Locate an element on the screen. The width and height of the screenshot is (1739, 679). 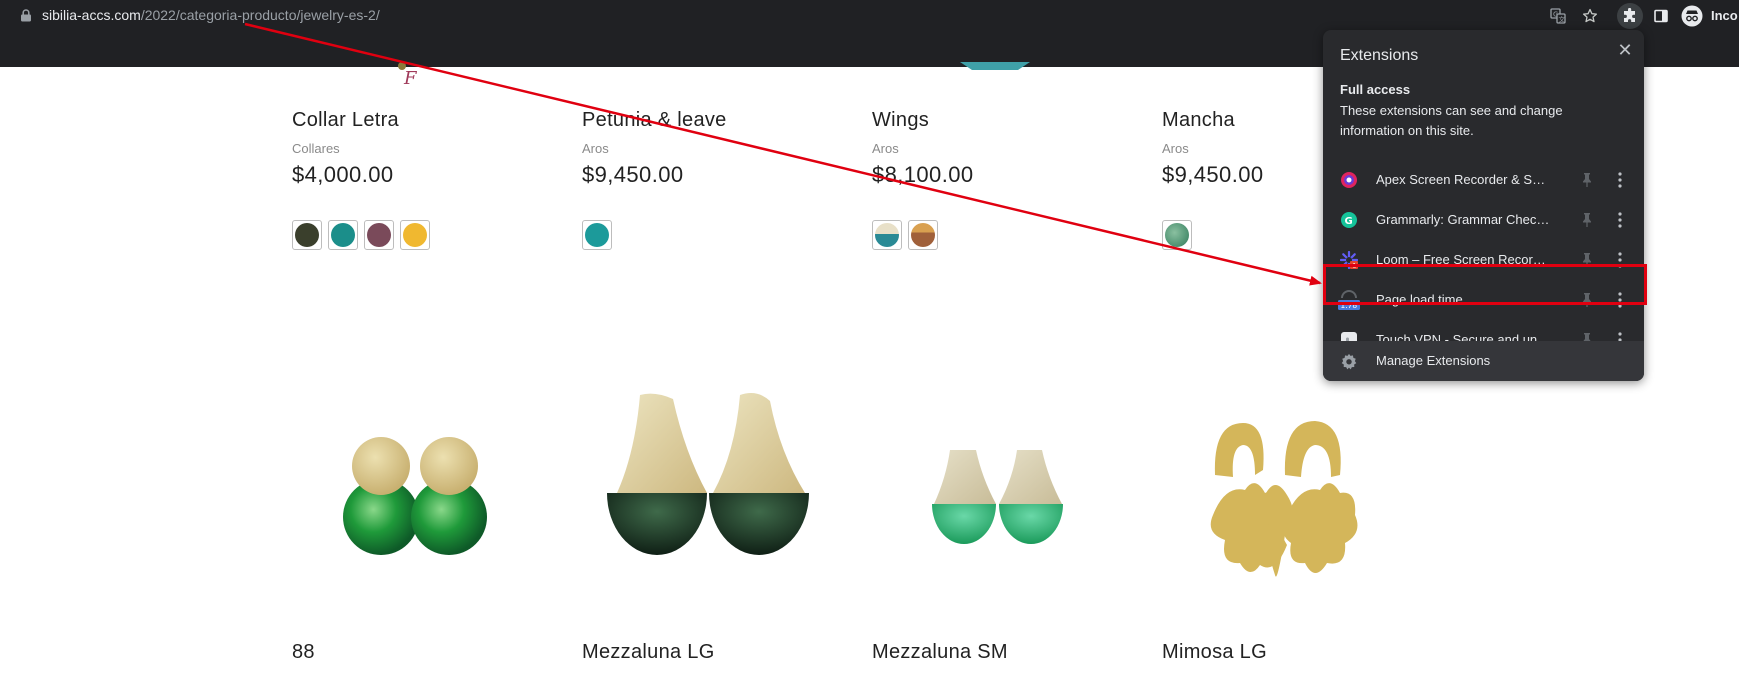
grammarly-icon: G is located at coordinates (1349, 220).